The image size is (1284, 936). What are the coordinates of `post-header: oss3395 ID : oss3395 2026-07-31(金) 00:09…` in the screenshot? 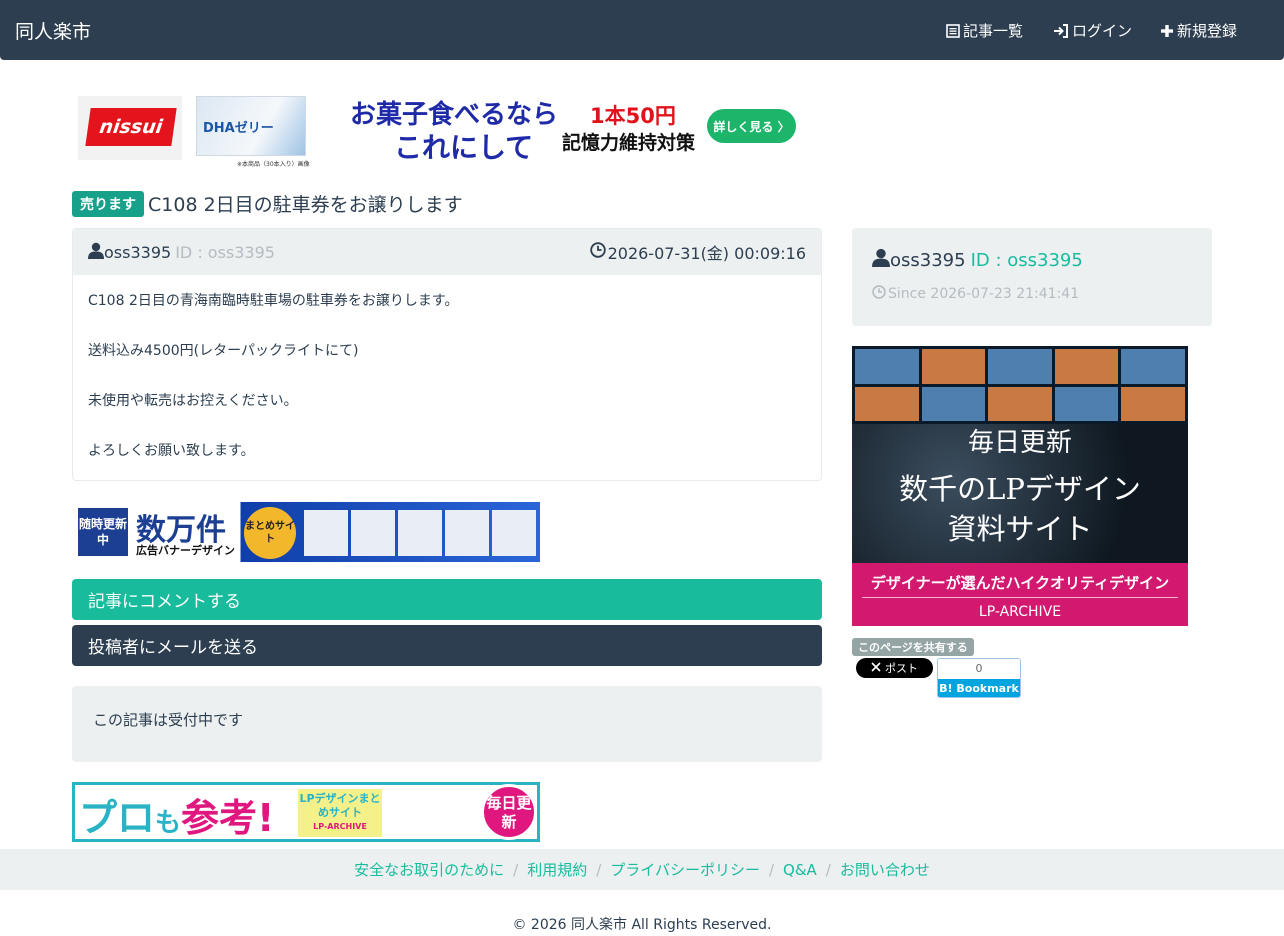 It's located at (447, 252).